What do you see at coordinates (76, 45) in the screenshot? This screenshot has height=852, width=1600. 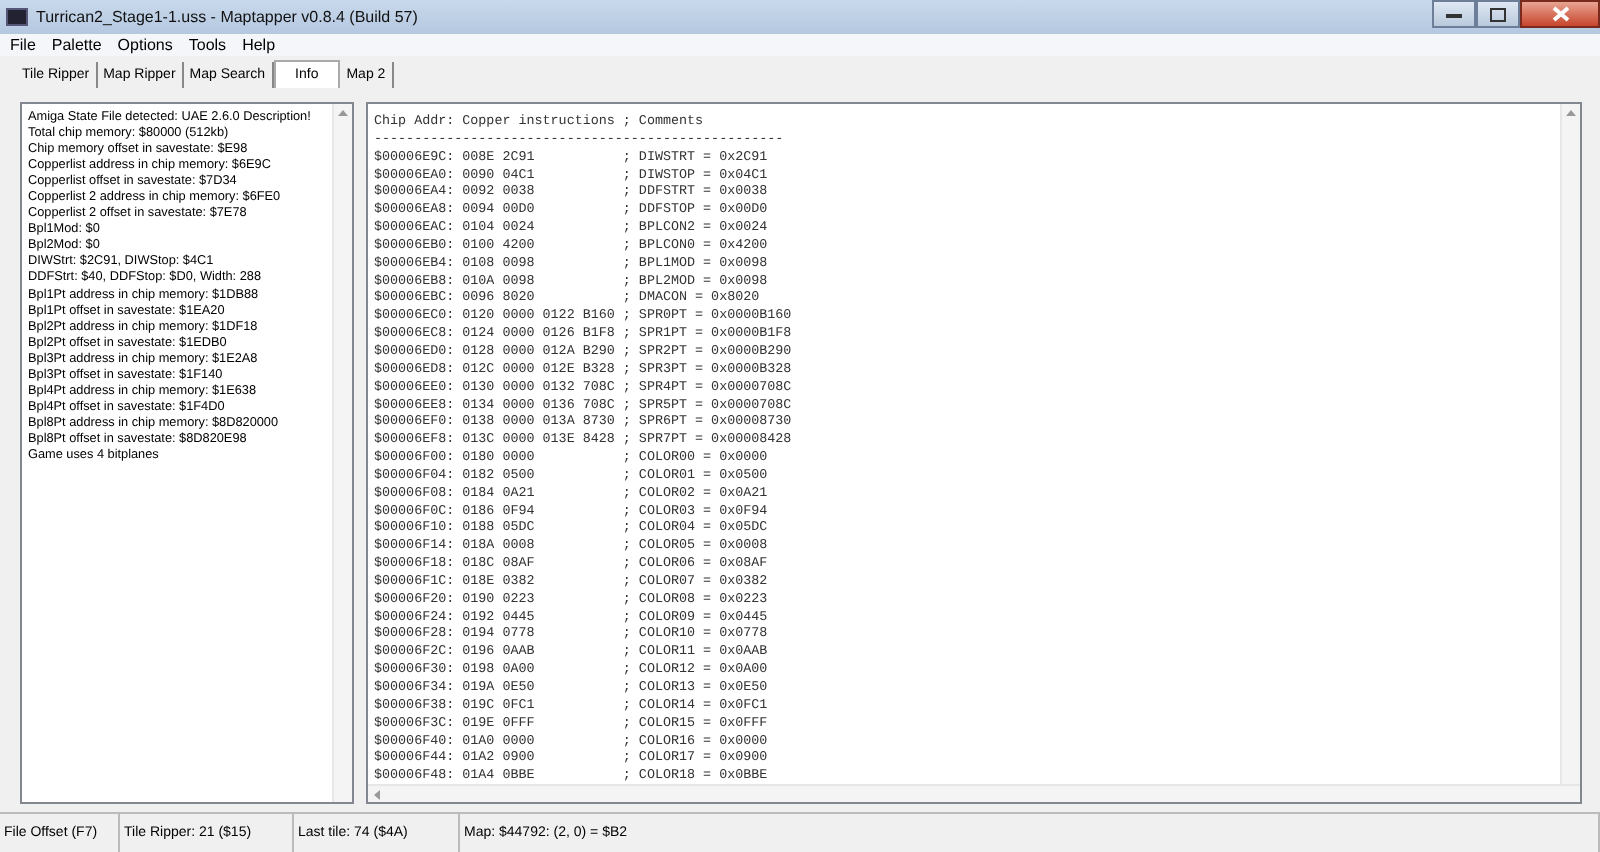 I see `menu-item: Palette` at bounding box center [76, 45].